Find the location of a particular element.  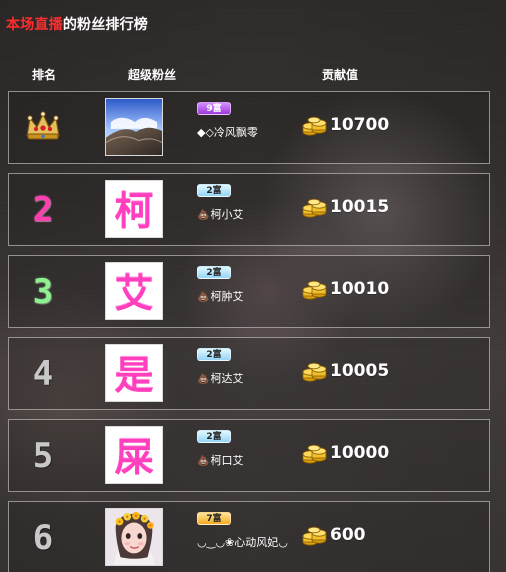

fan-name: 💩柯达艾 is located at coordinates (220, 379).